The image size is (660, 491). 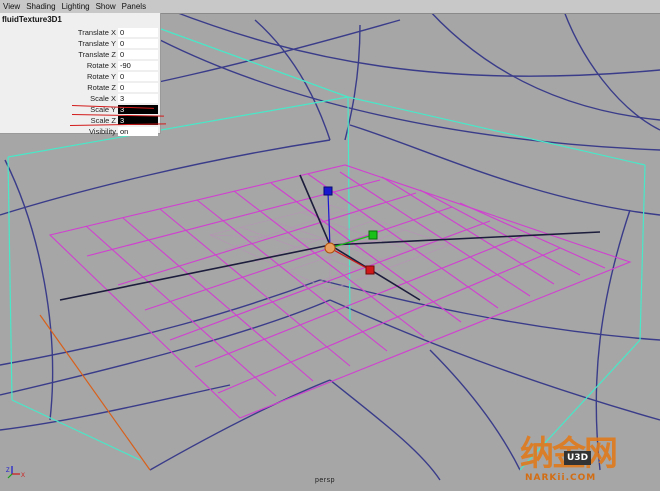 I want to click on attr-value-field: -90, so click(x=138, y=65).